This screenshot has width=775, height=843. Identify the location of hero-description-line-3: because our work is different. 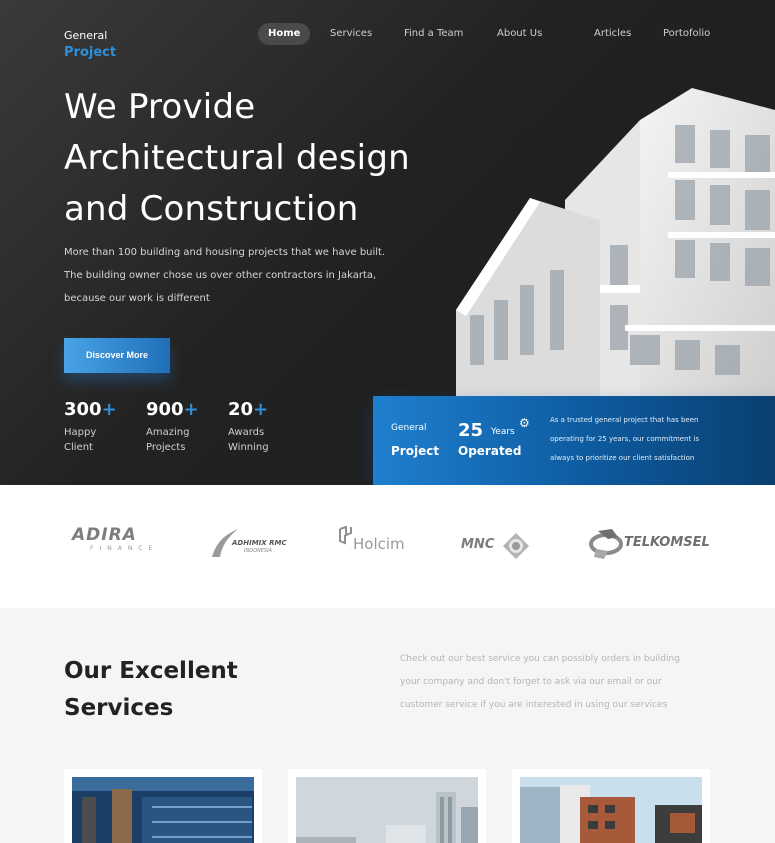
(137, 298).